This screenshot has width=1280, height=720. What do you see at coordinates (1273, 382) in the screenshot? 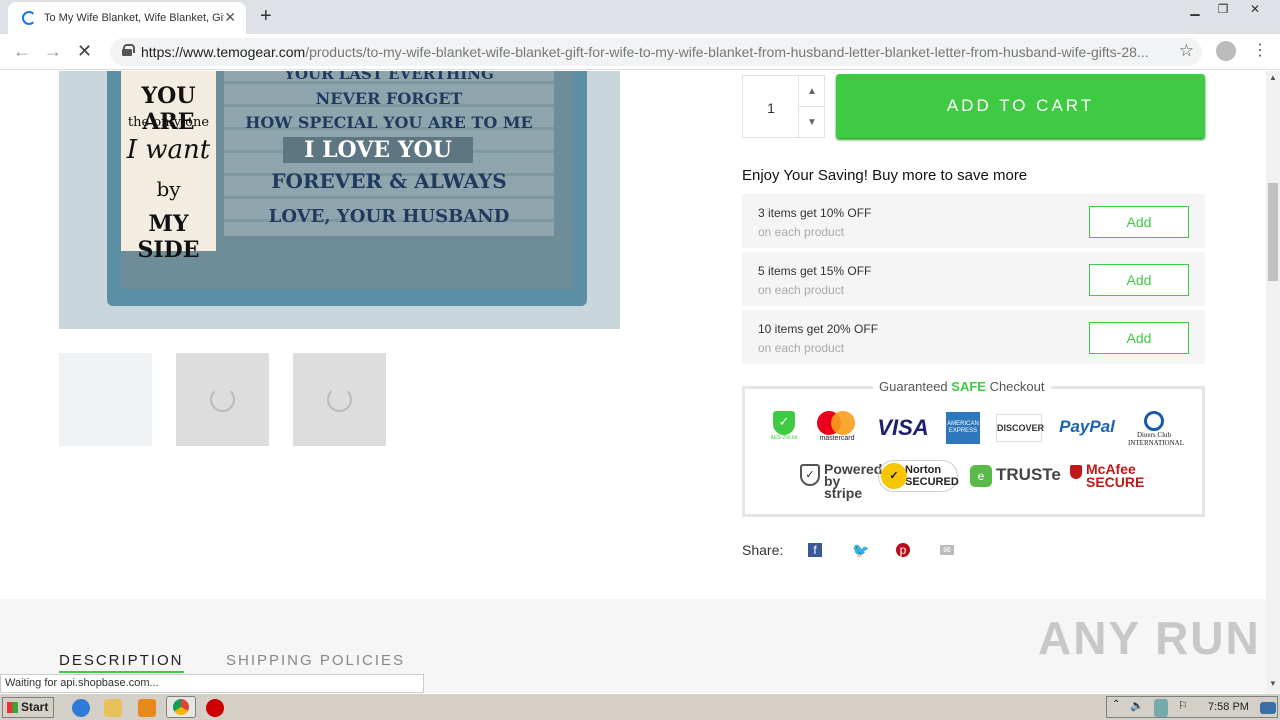
I see `page-scrollbar: ▲ ▼` at bounding box center [1273, 382].